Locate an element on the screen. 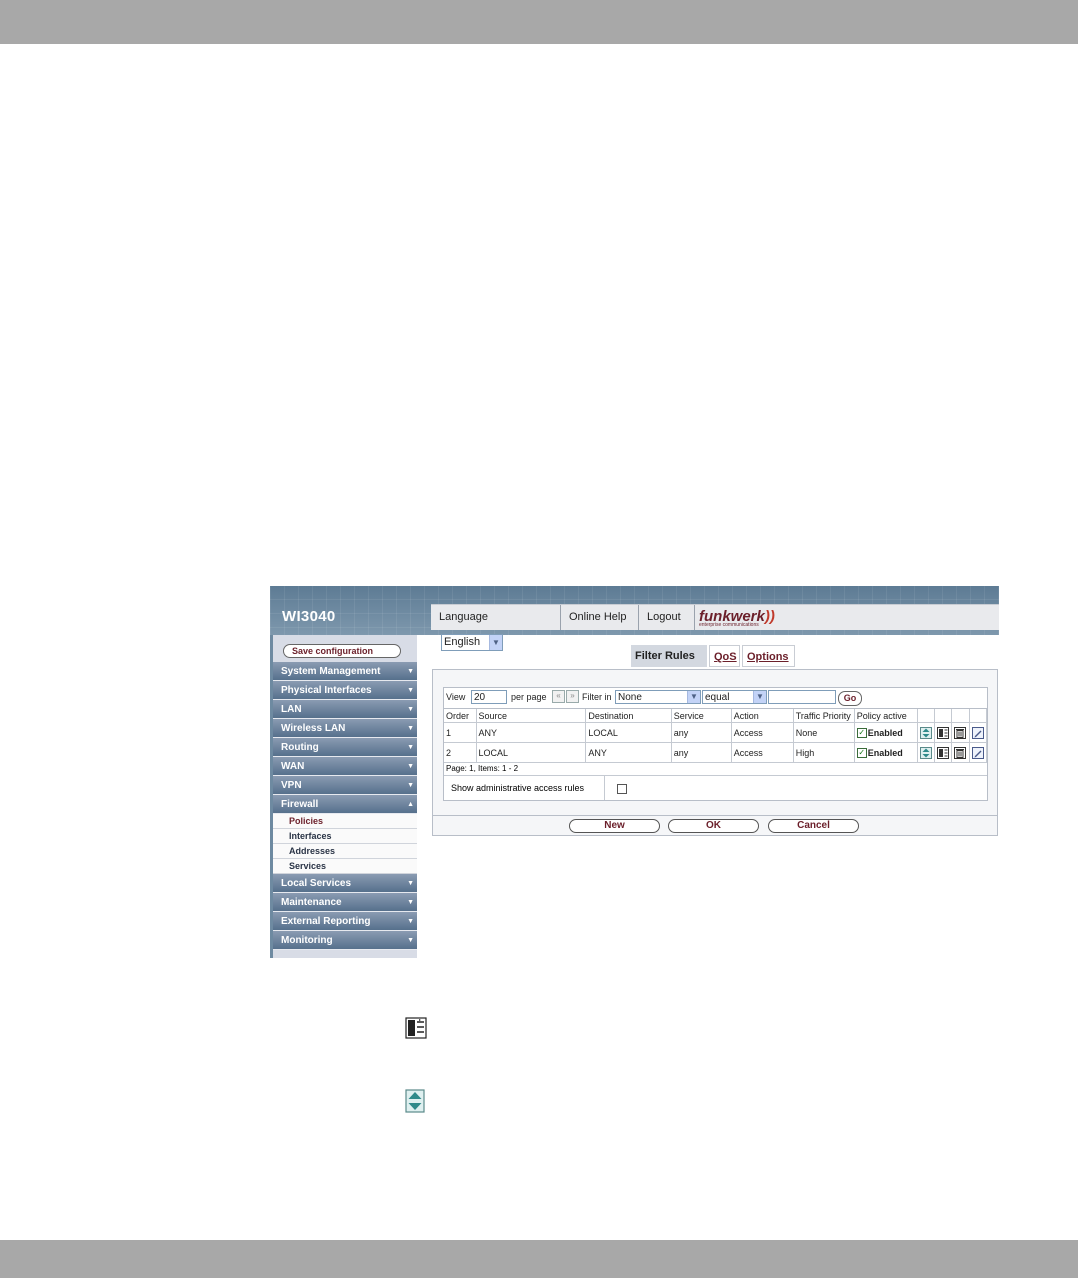 Image resolution: width=1078 pixels, height=1278 pixels. filter-in-label: Filter in is located at coordinates (597, 697).